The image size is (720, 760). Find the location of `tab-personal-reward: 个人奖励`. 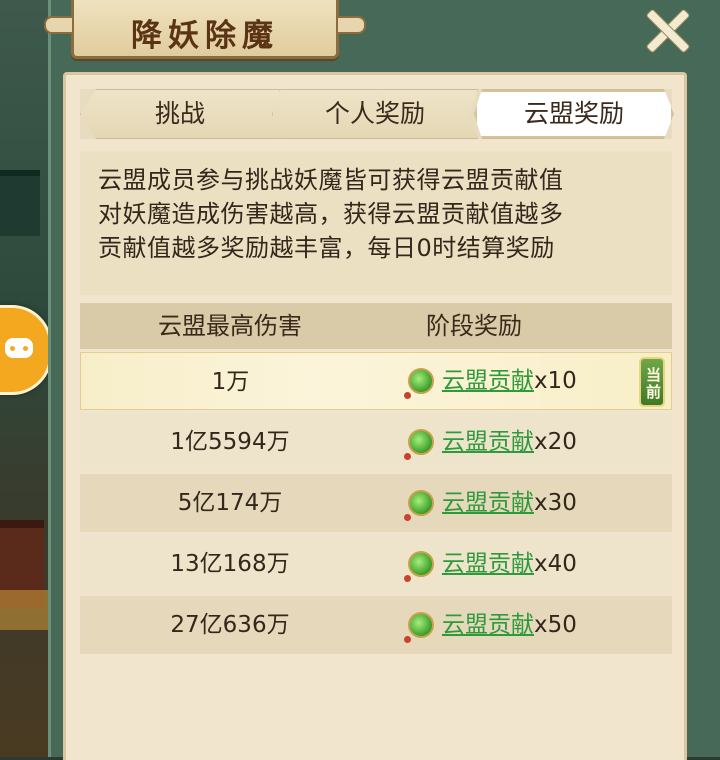

tab-personal-reward: 个人奖励 is located at coordinates (375, 114).